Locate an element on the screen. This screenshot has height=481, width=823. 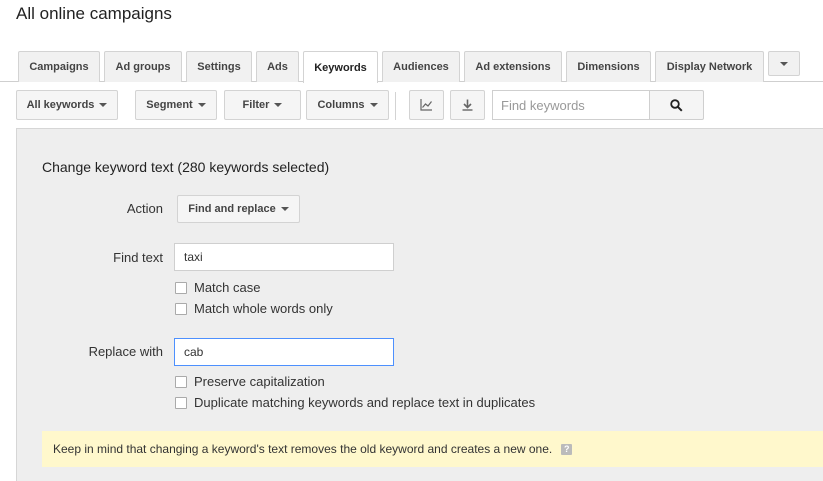
toolbar: All keywords Segment Filter Columns is located at coordinates (411, 105).